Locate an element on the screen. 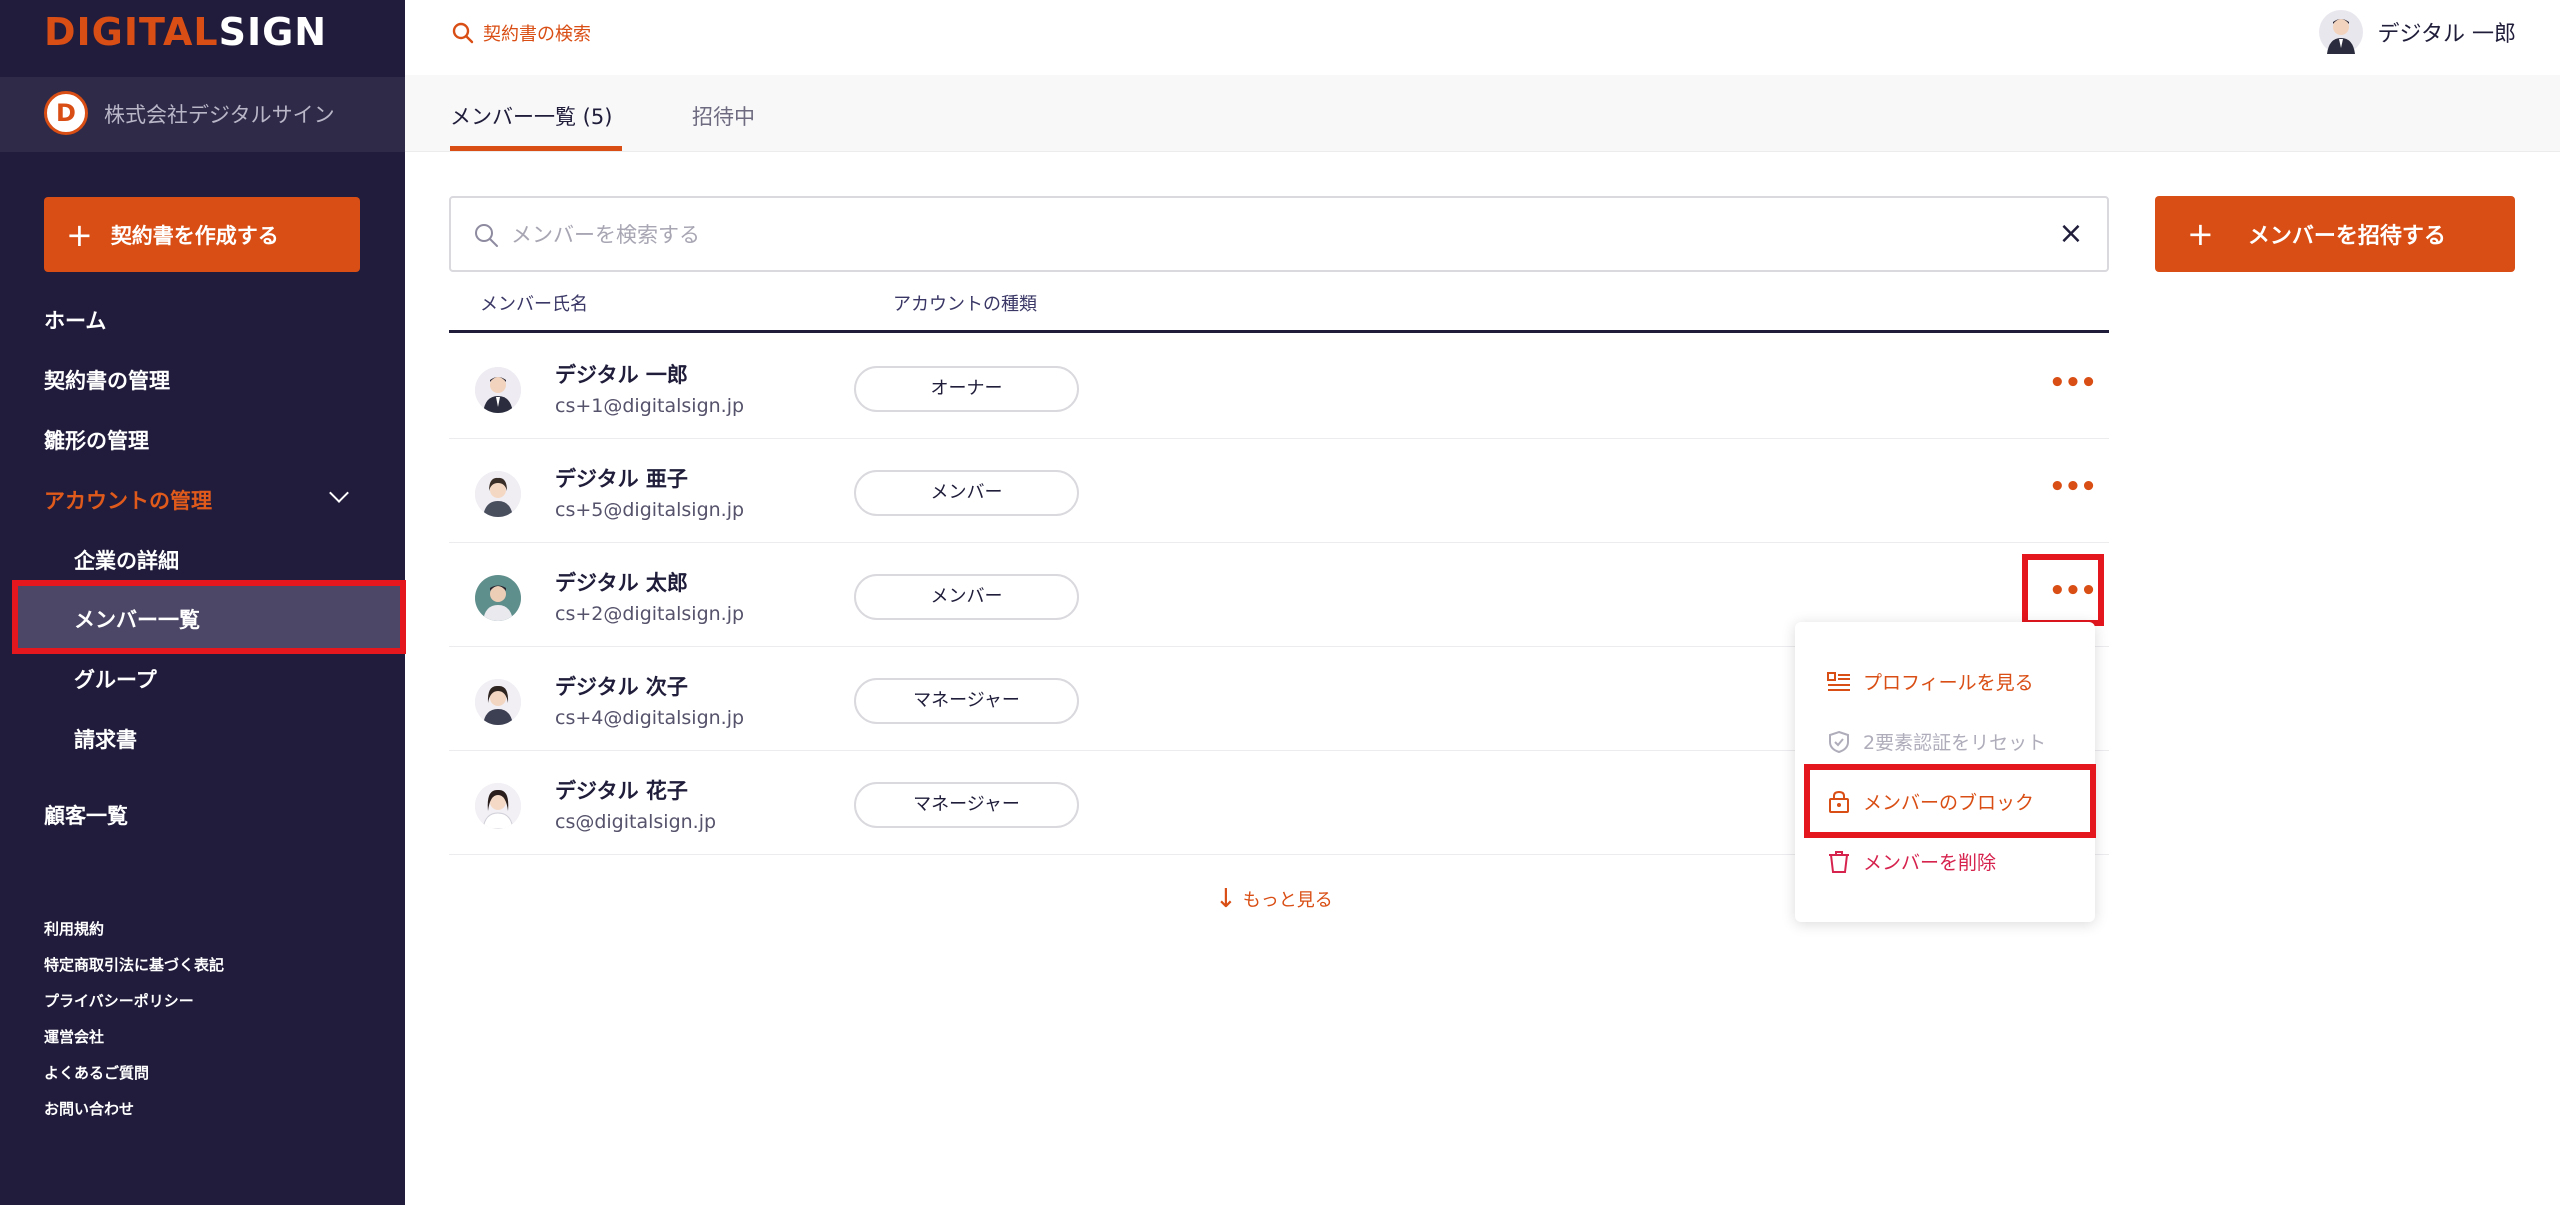  shield-icon is located at coordinates (1839, 741).